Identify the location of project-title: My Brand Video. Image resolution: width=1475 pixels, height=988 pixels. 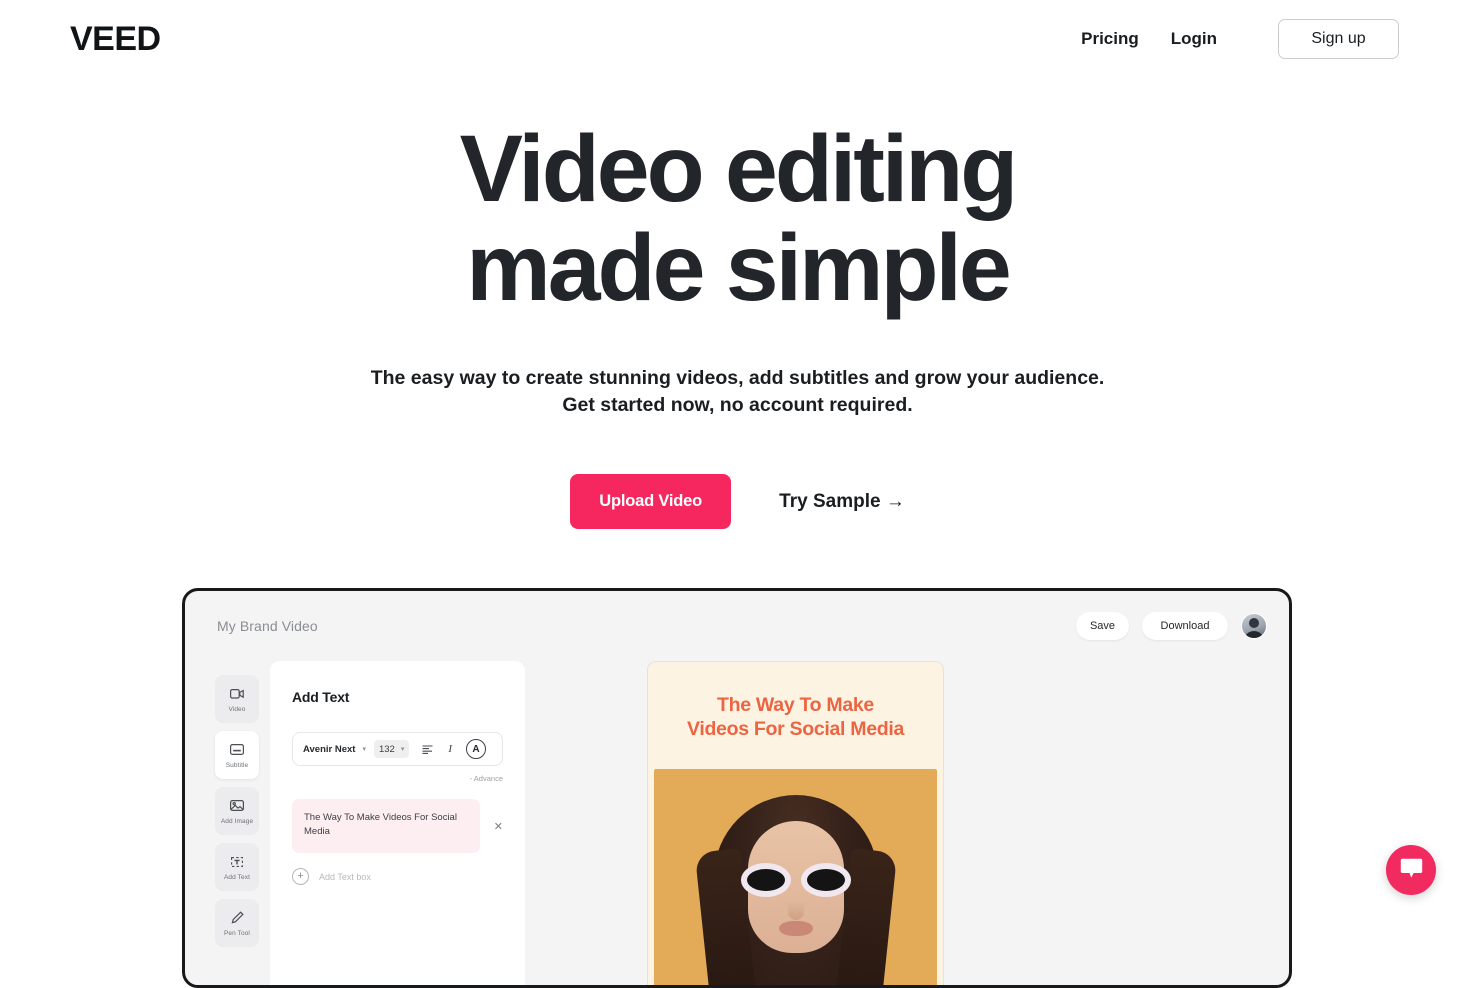
(267, 626).